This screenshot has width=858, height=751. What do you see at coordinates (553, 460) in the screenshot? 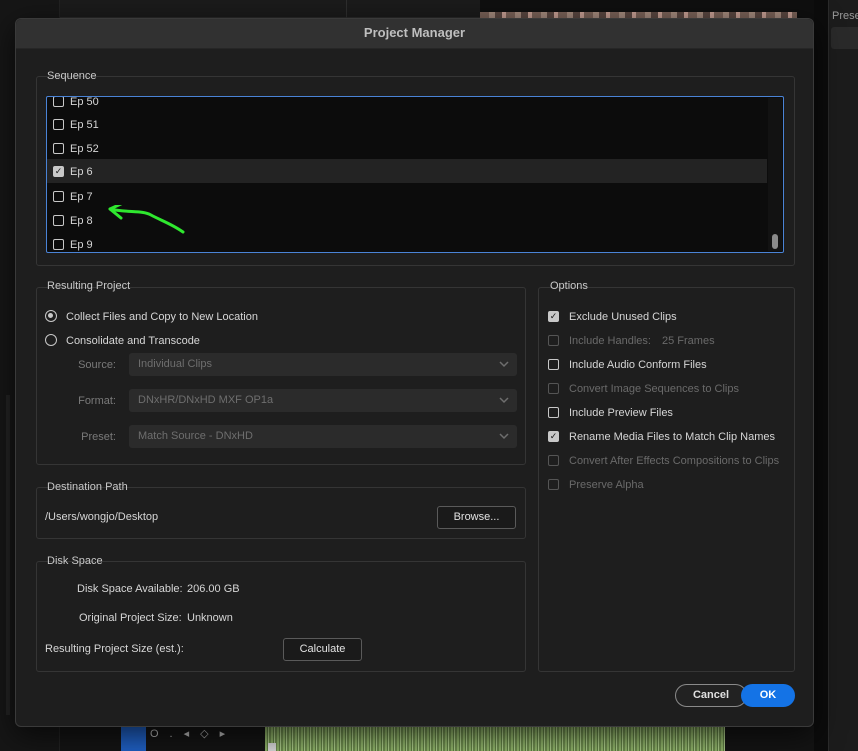
I see `convert-ae-checkbox` at bounding box center [553, 460].